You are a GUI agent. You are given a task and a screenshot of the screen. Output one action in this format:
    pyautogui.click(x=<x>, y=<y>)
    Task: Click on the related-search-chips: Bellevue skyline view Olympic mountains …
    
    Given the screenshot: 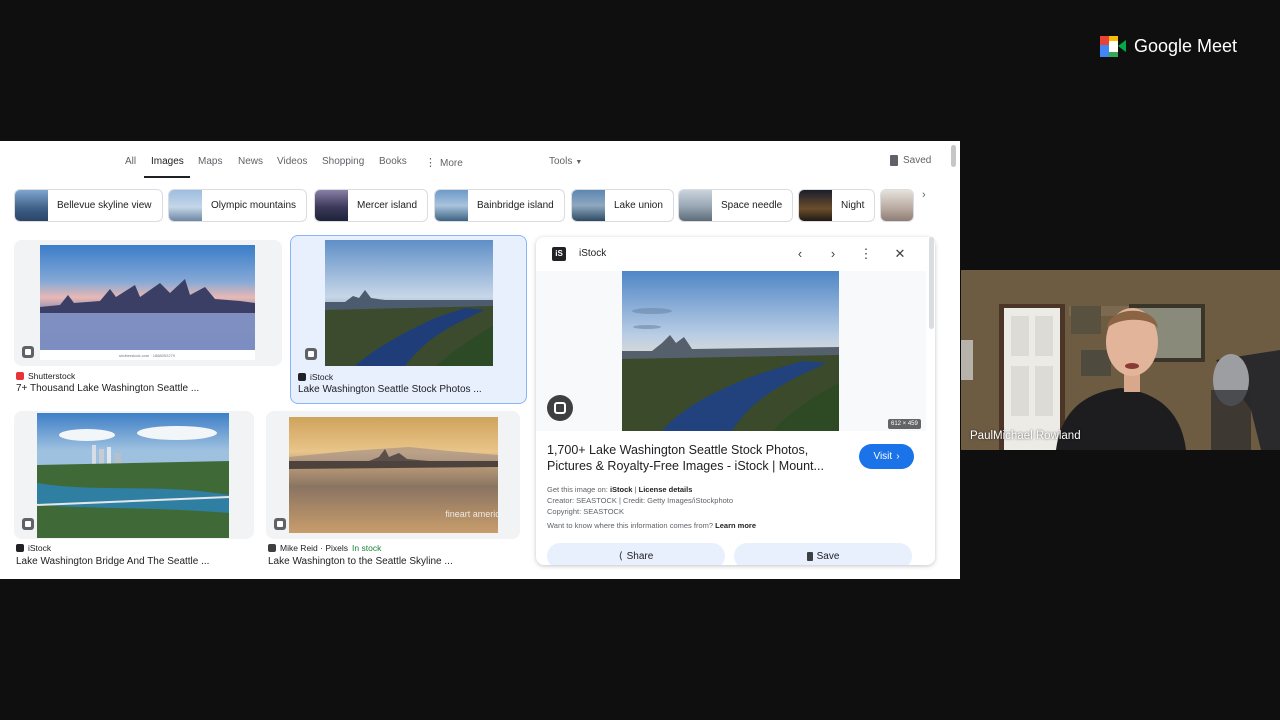 What is the action you would take?
    pyautogui.click(x=480, y=206)
    